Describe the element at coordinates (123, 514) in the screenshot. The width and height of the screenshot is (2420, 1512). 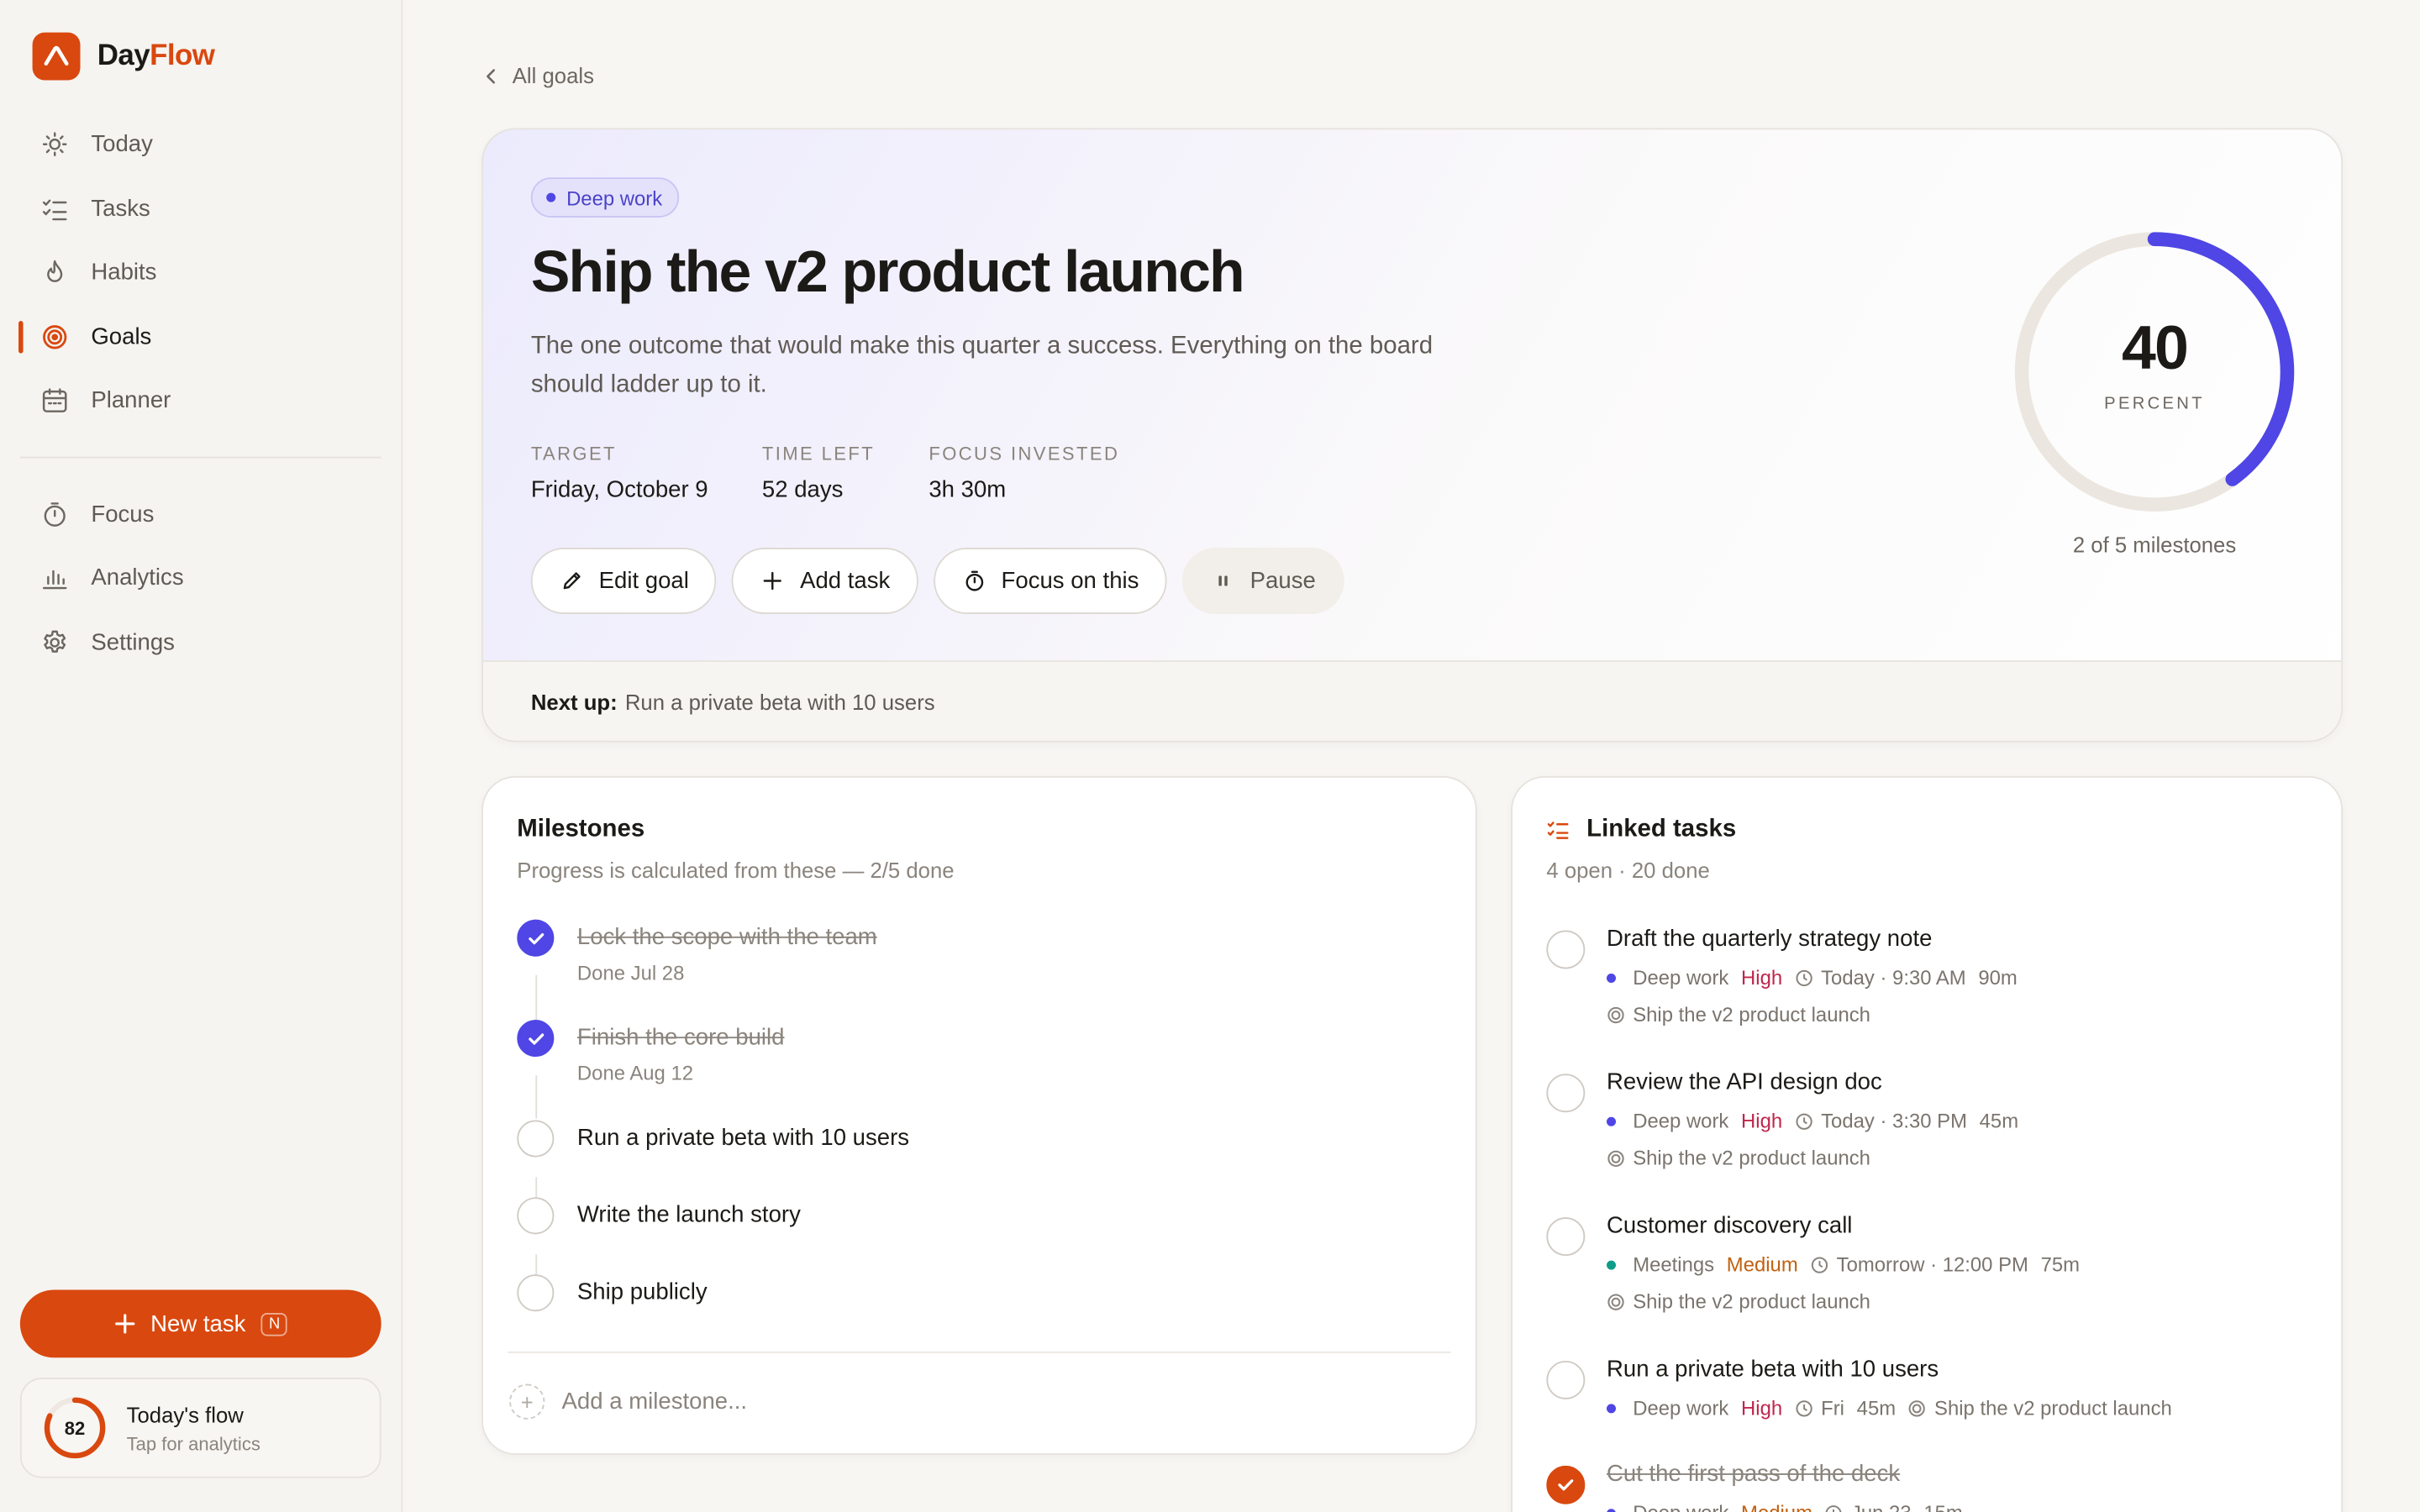
I see `sidebar-item-label: Focus` at that location.